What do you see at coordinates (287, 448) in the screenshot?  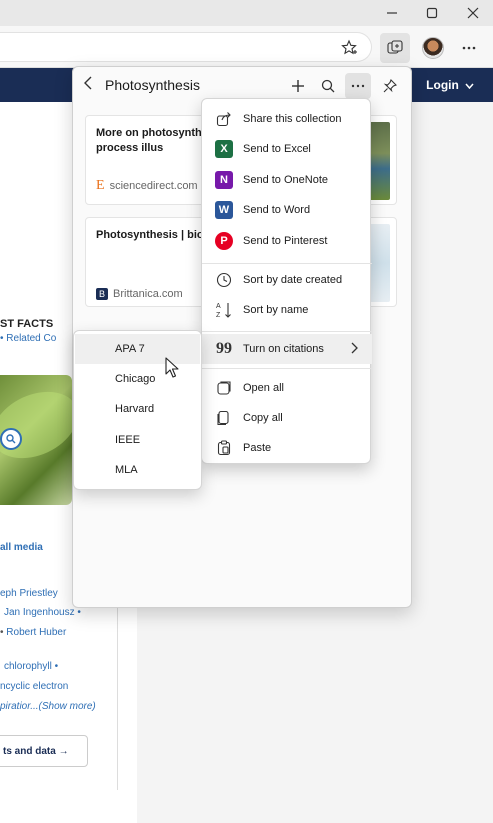 I see `menu-item-paste: Paste` at bounding box center [287, 448].